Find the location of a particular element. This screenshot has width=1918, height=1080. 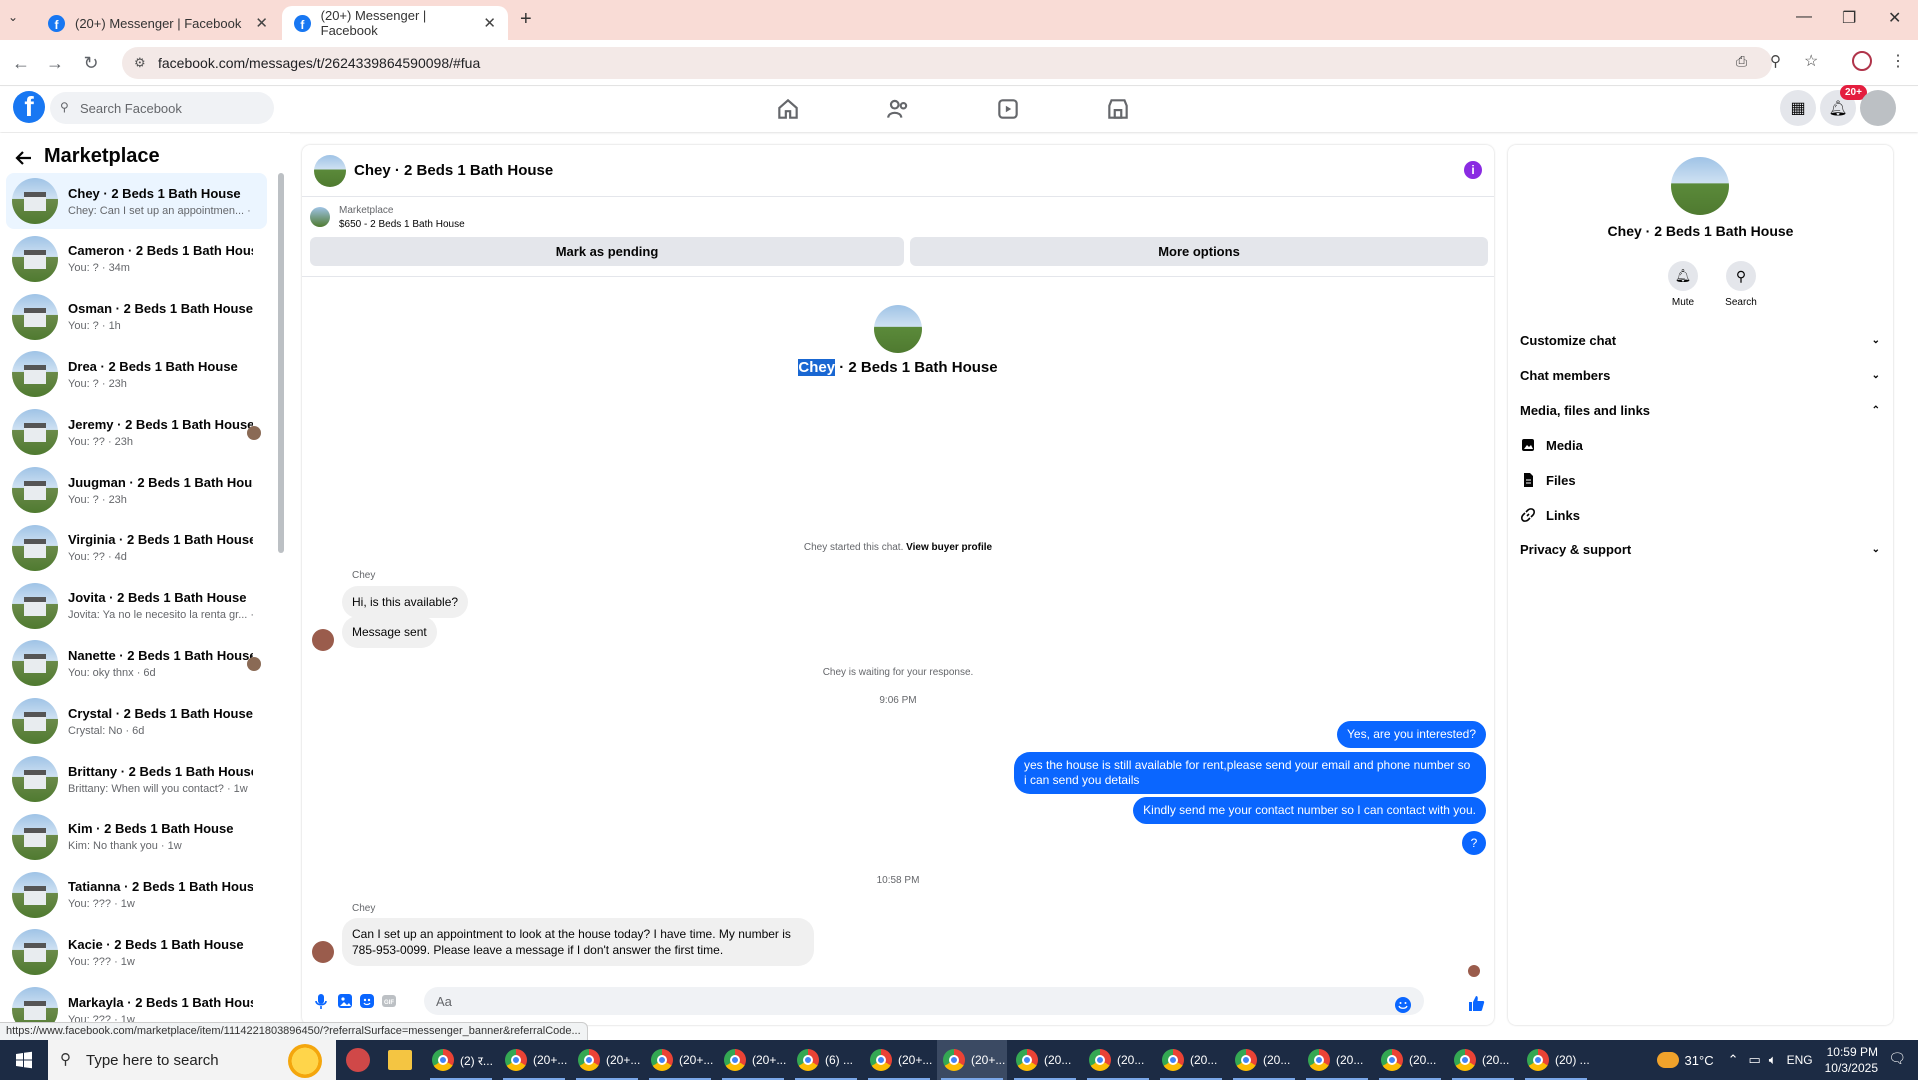

files-item: Files is located at coordinates (1548, 480).